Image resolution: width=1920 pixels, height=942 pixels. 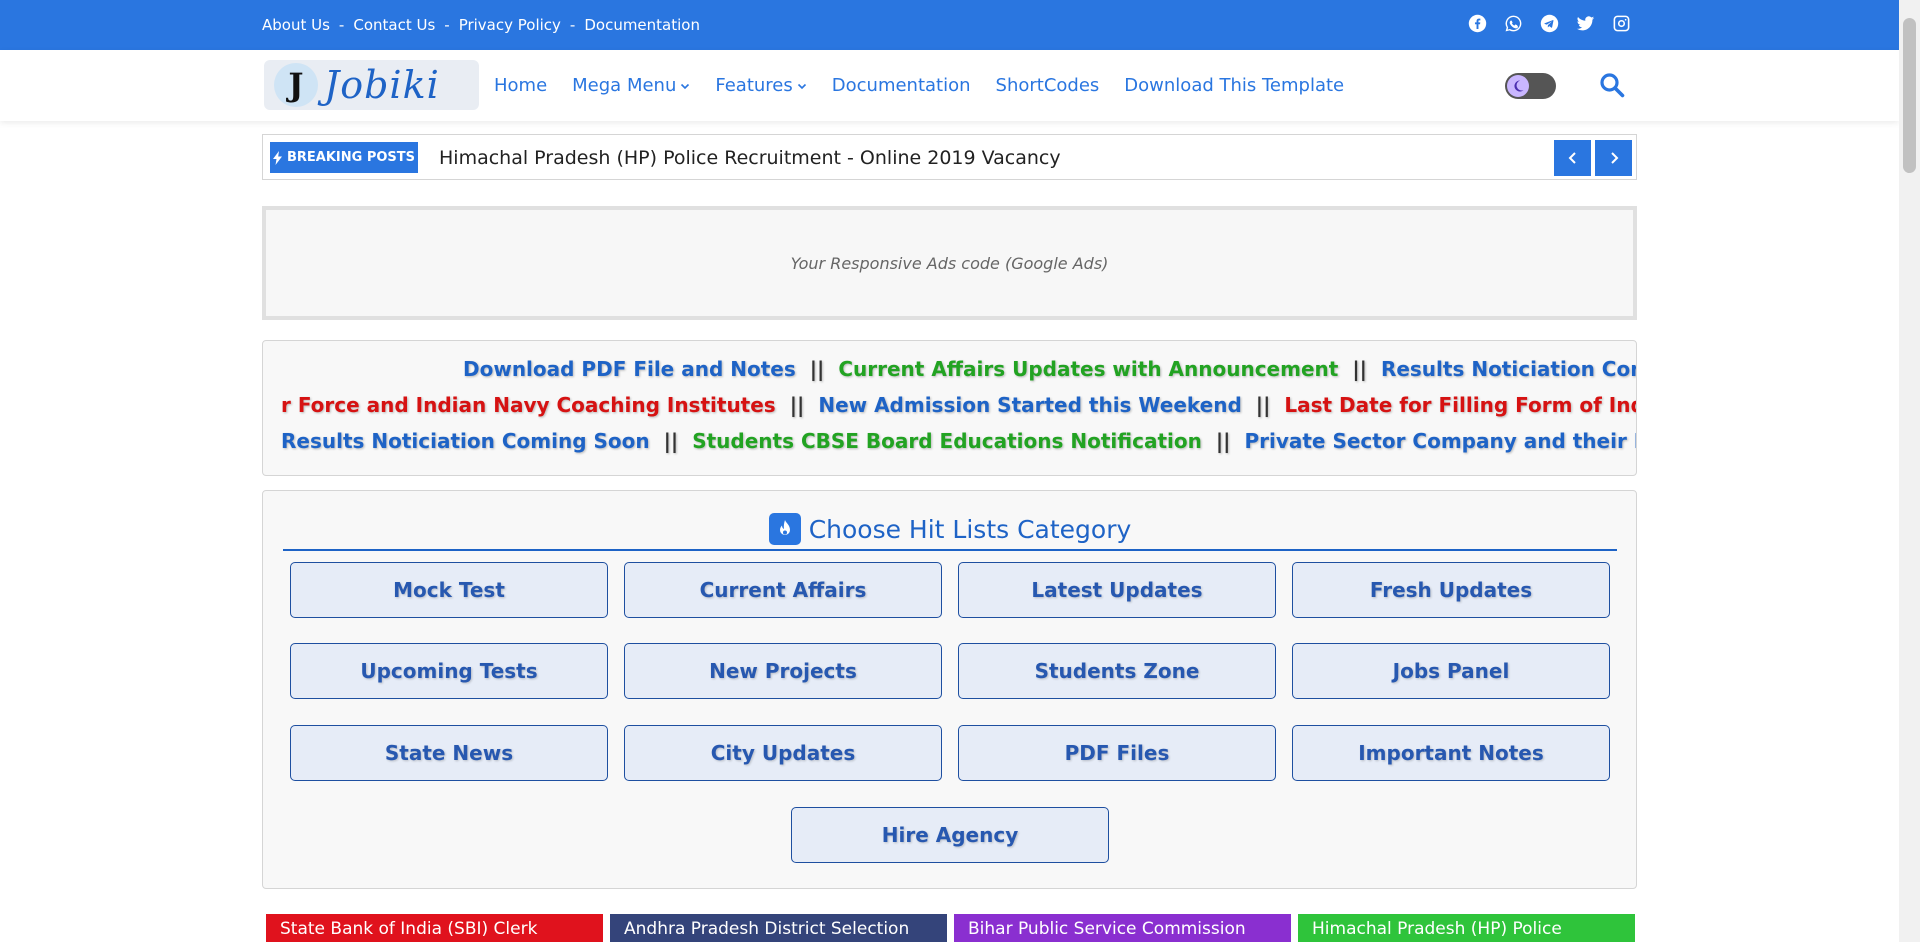 I want to click on nav-home: Home, so click(x=520, y=85).